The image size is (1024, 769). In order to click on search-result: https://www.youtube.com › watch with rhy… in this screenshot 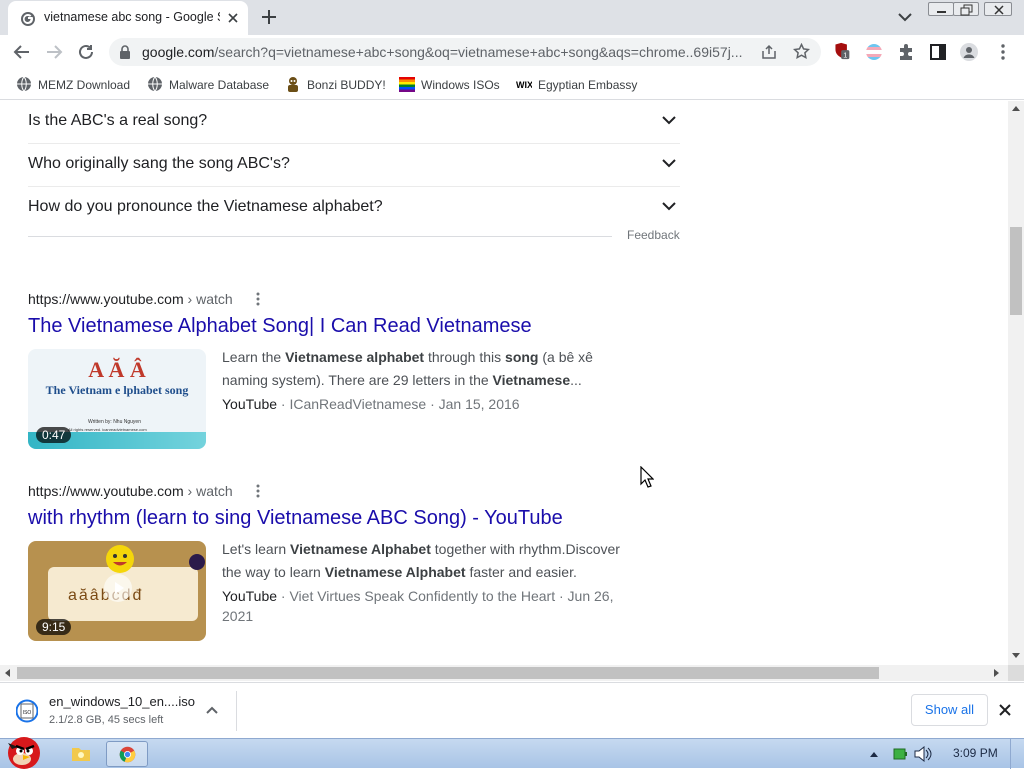, I will do `click(328, 563)`.